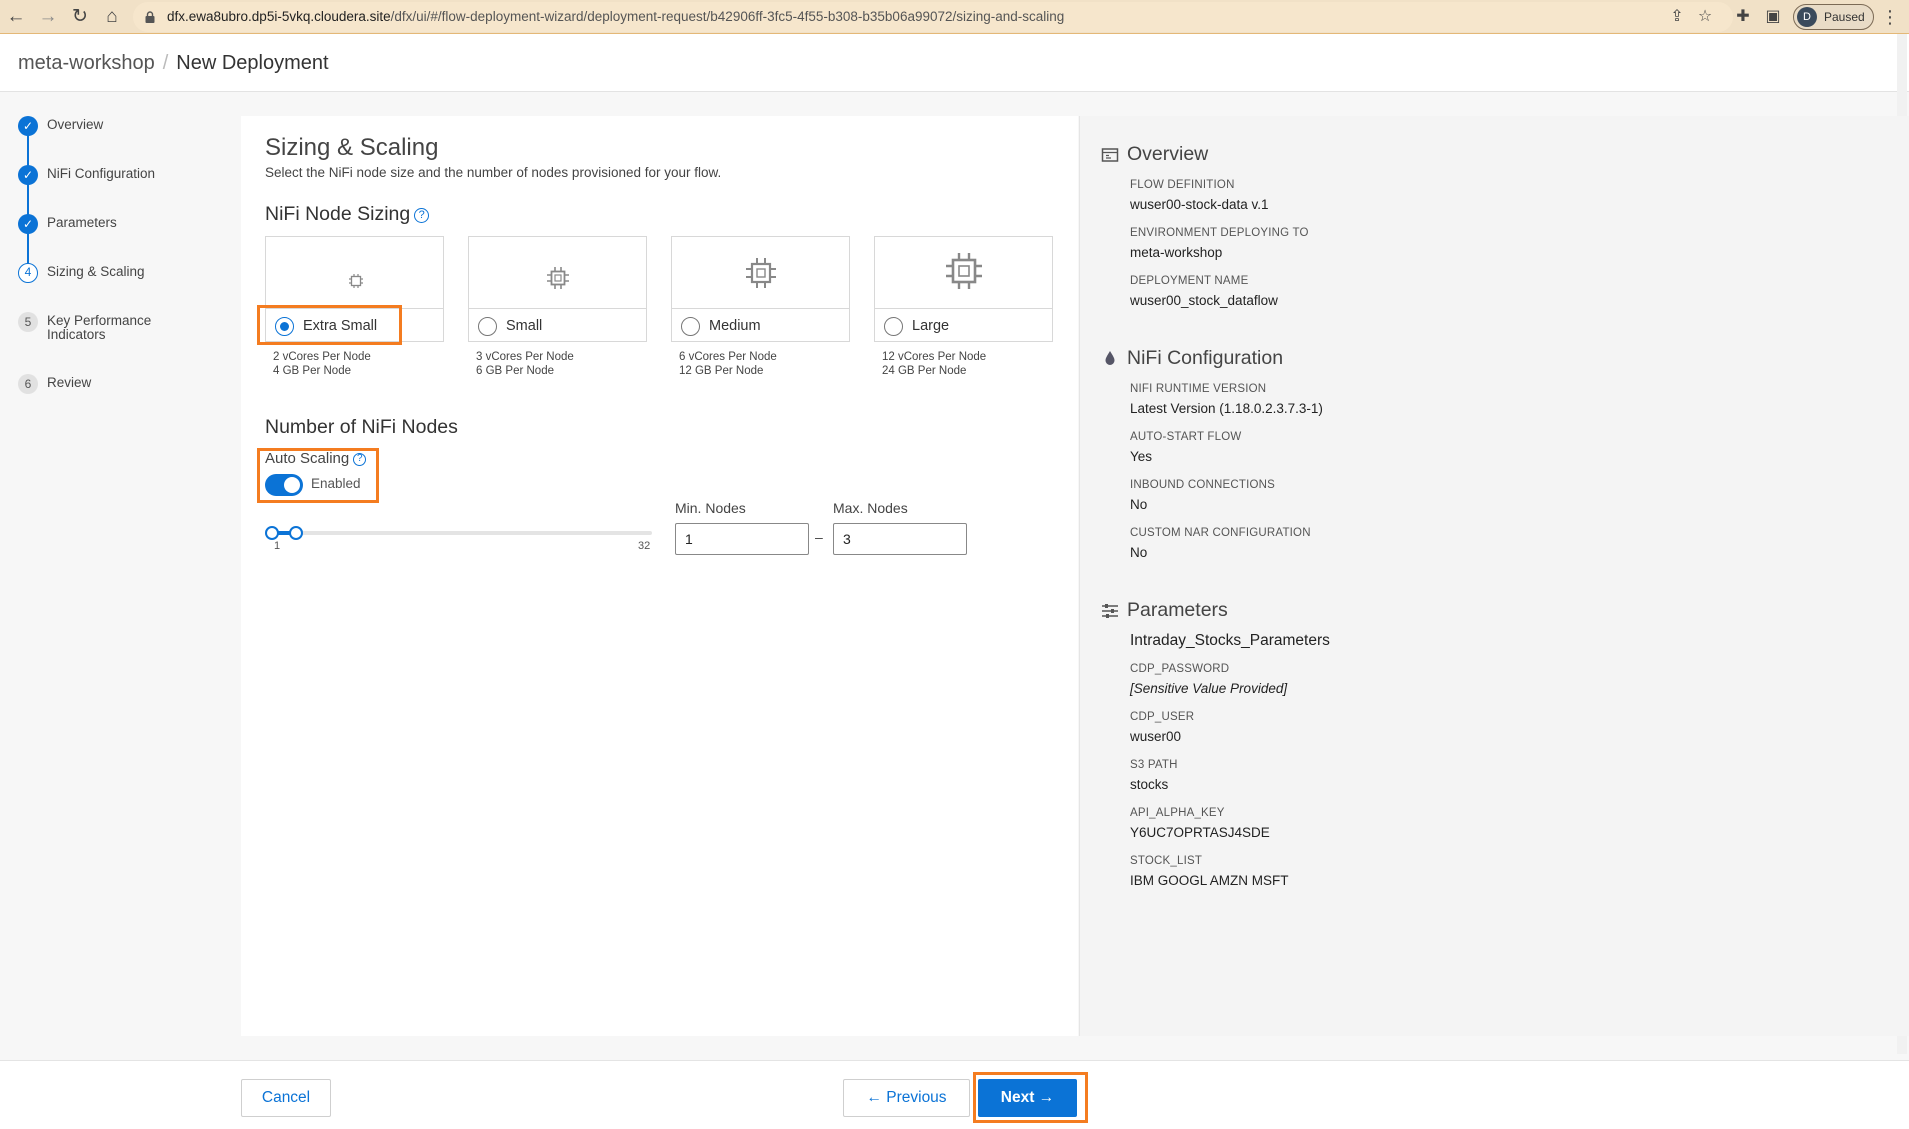 The height and width of the screenshot is (1129, 1909). I want to click on size-label: Large, so click(931, 326).